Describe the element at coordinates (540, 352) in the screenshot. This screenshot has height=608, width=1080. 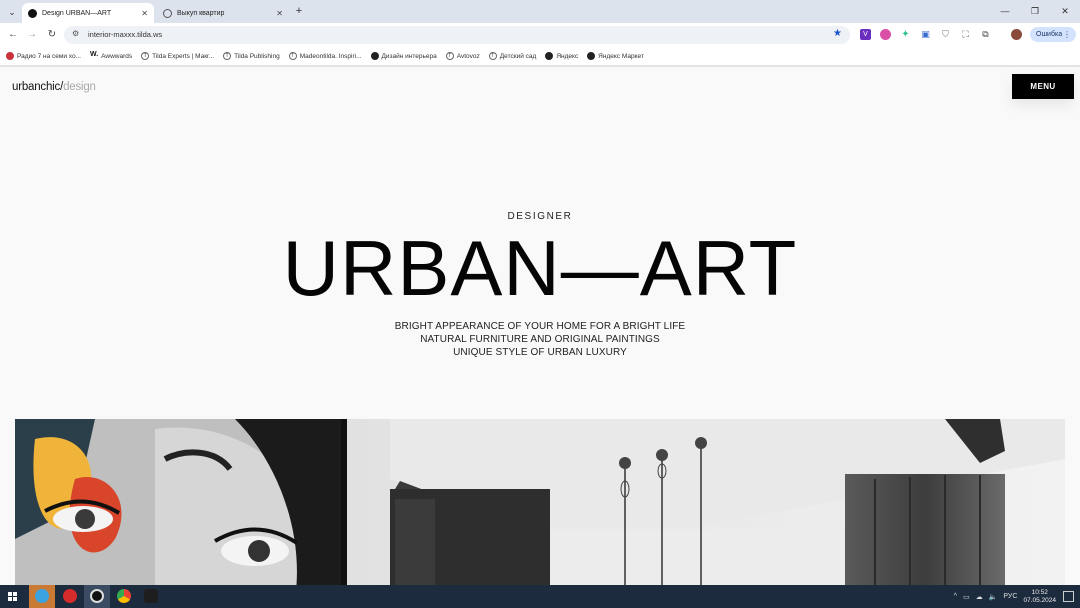
I see `hero-tagline-line: UNIQUE STYLE OF URBAN LUXURY` at that location.